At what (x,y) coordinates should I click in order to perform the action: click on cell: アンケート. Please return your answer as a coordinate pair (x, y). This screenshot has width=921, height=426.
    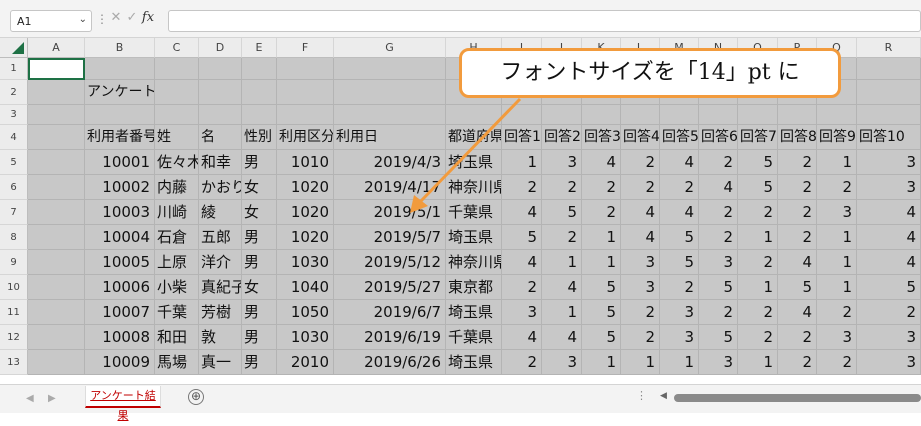
    Looking at the image, I should click on (120, 92).